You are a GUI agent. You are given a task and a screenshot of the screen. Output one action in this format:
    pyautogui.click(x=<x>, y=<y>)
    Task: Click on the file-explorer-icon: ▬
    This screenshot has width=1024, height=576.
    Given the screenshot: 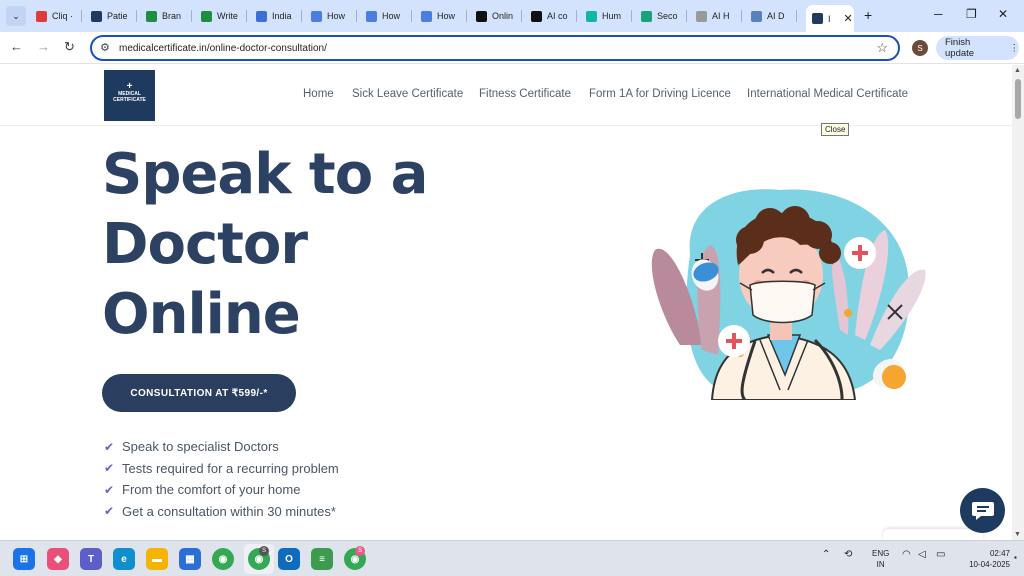 What is the action you would take?
    pyautogui.click(x=157, y=559)
    